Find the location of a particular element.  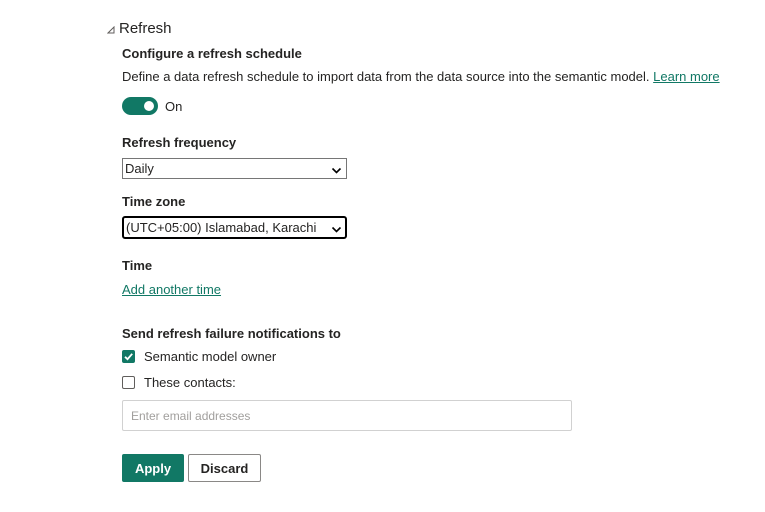

frequency-select-wrapper: Daily is located at coordinates (234, 168).